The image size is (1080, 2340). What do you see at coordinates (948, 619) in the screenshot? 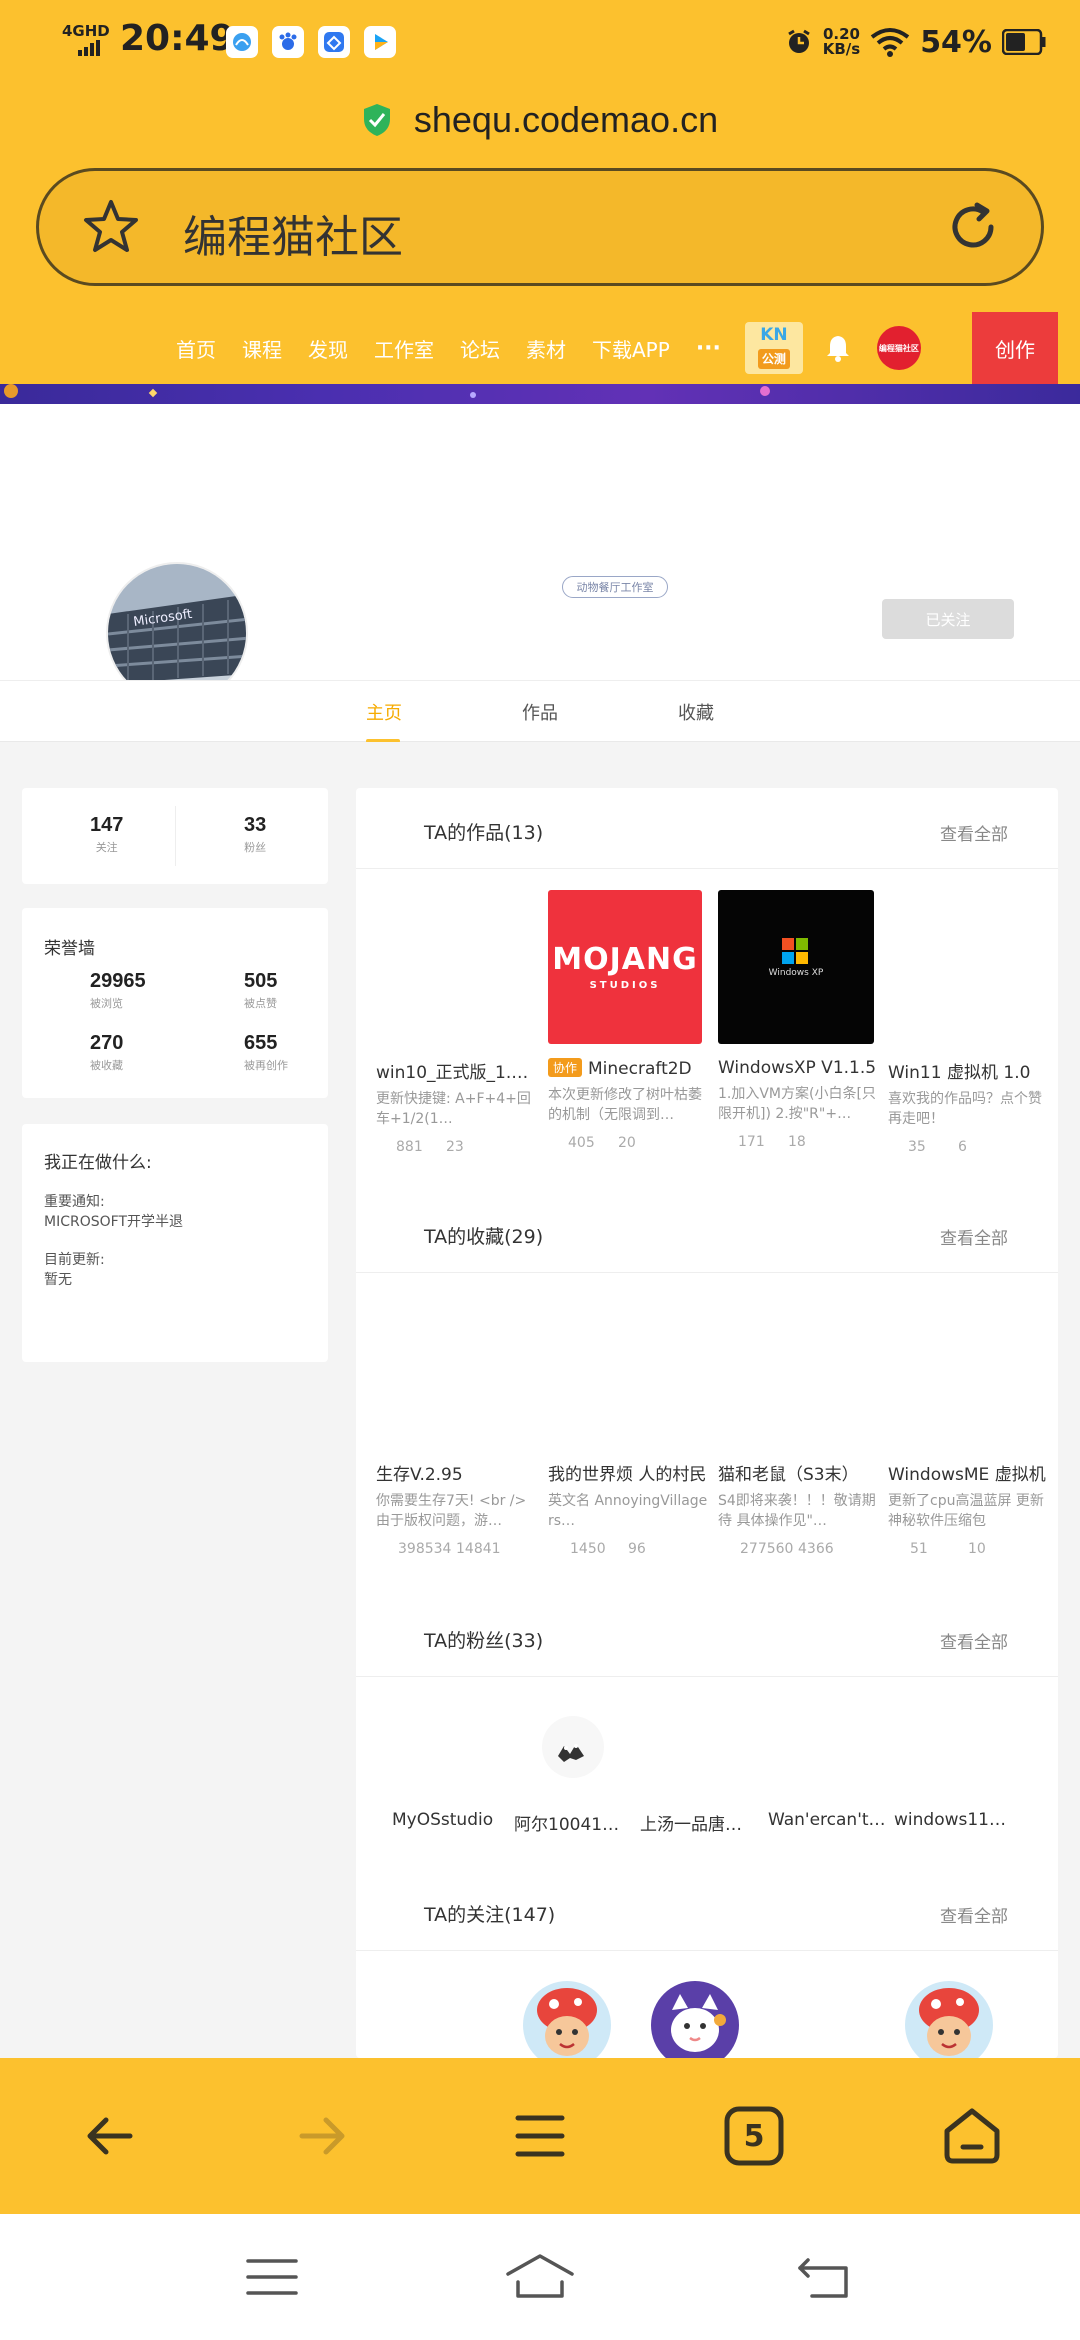
I see `follow-button: 已关注` at bounding box center [948, 619].